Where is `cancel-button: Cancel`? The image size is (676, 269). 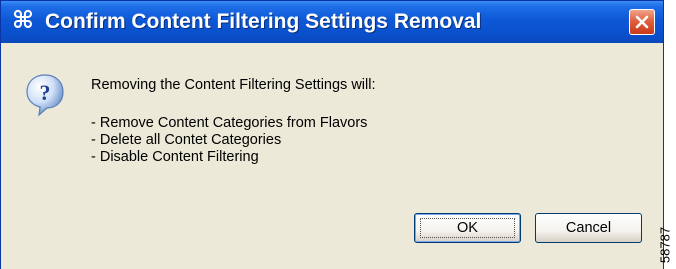
cancel-button: Cancel is located at coordinates (588, 228).